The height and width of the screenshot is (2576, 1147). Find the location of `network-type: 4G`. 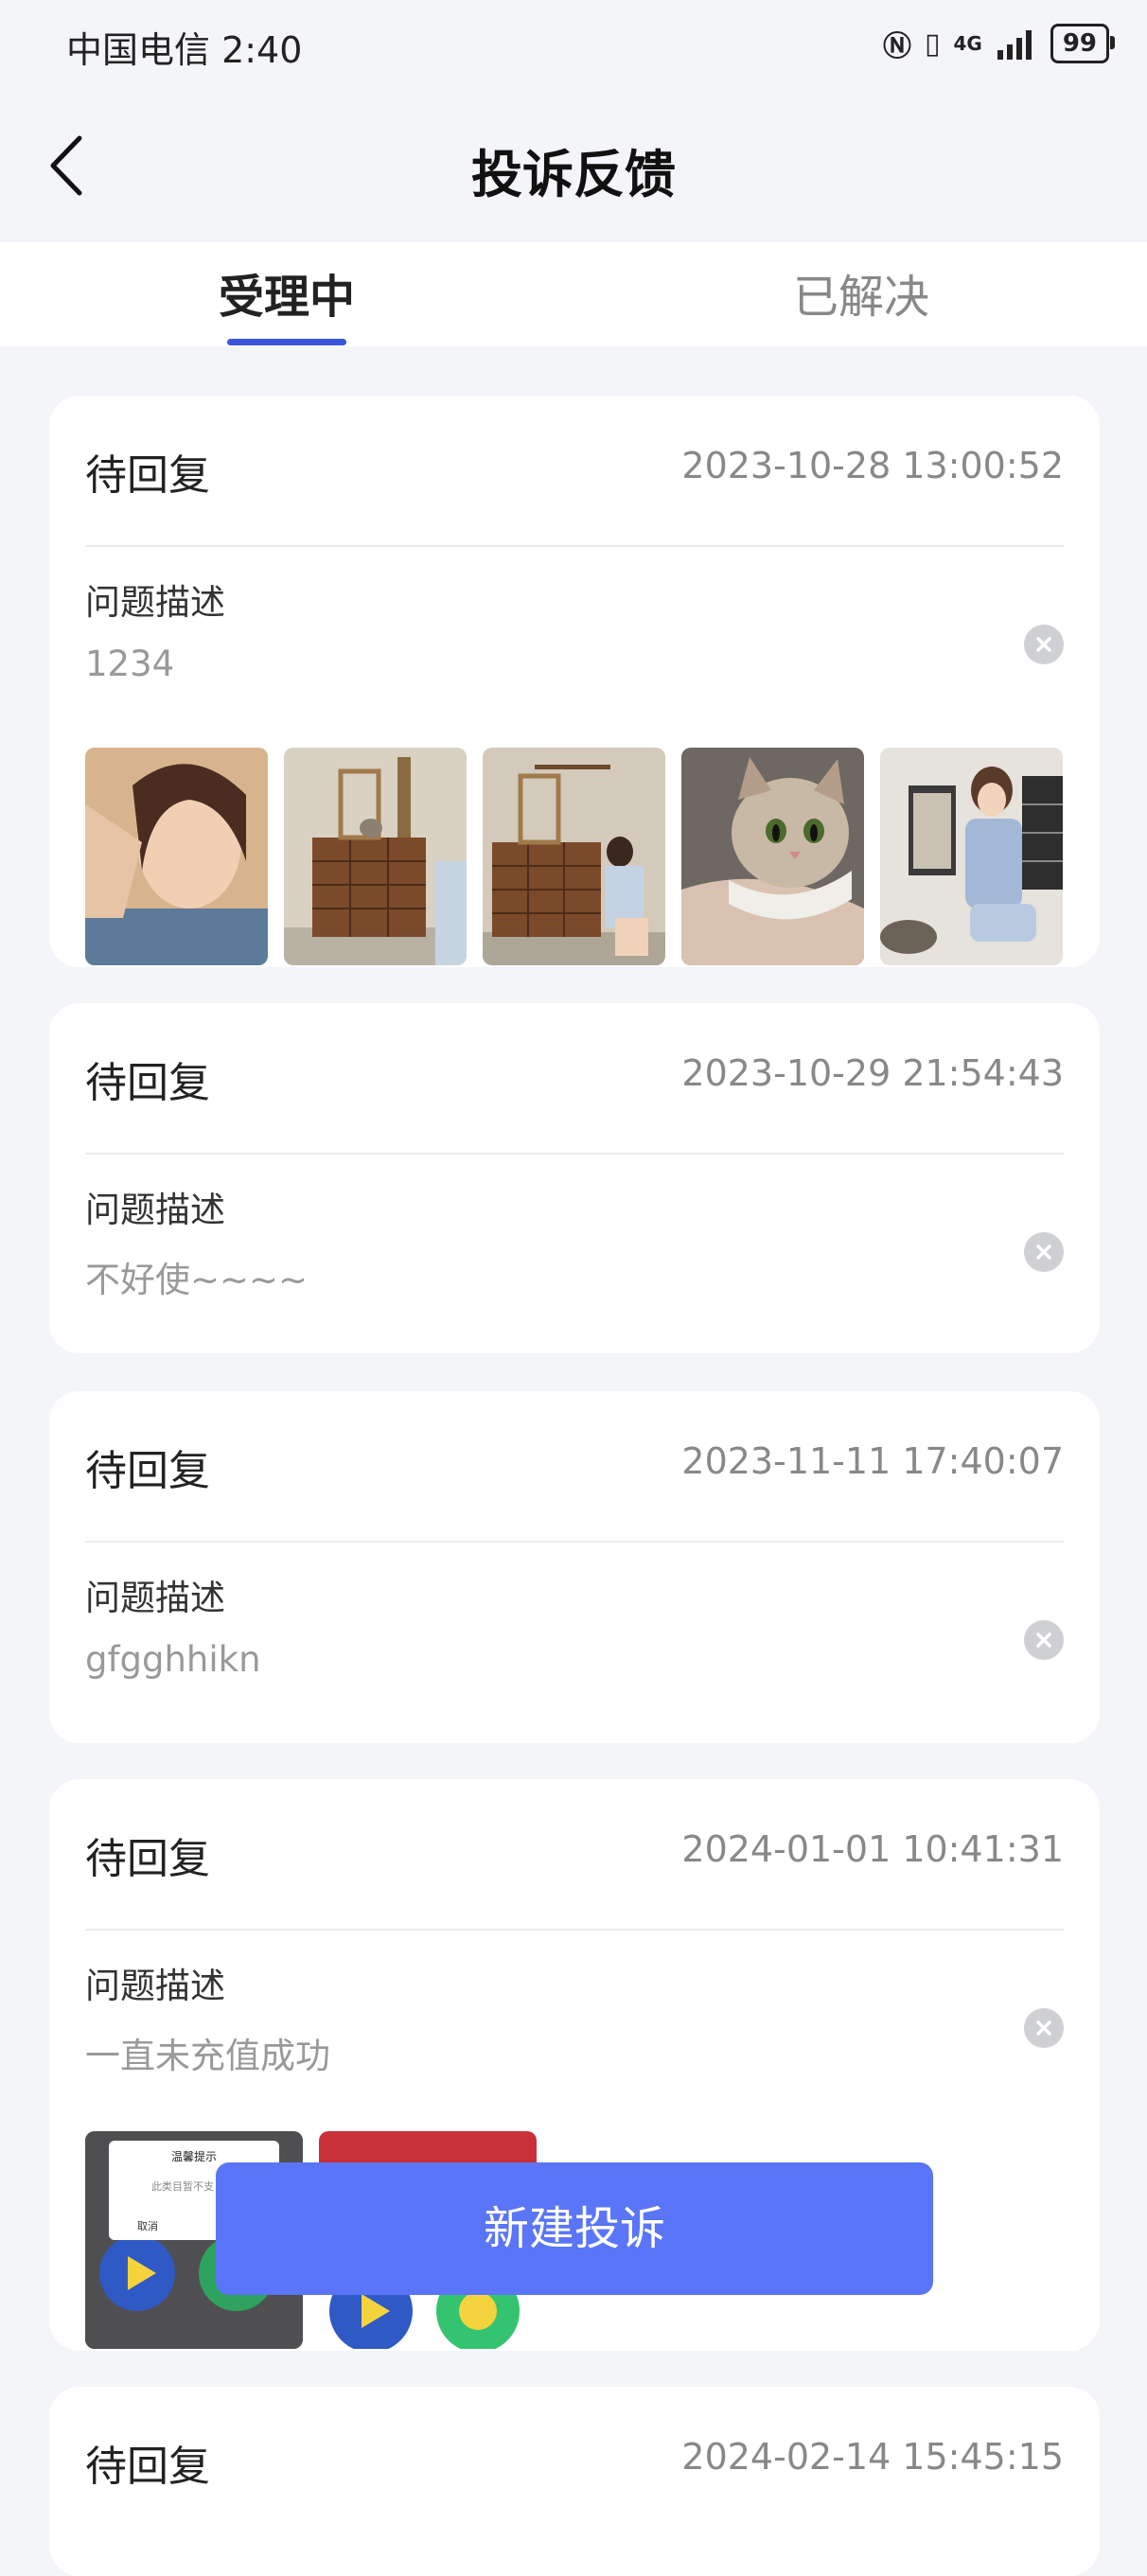

network-type: 4G is located at coordinates (967, 43).